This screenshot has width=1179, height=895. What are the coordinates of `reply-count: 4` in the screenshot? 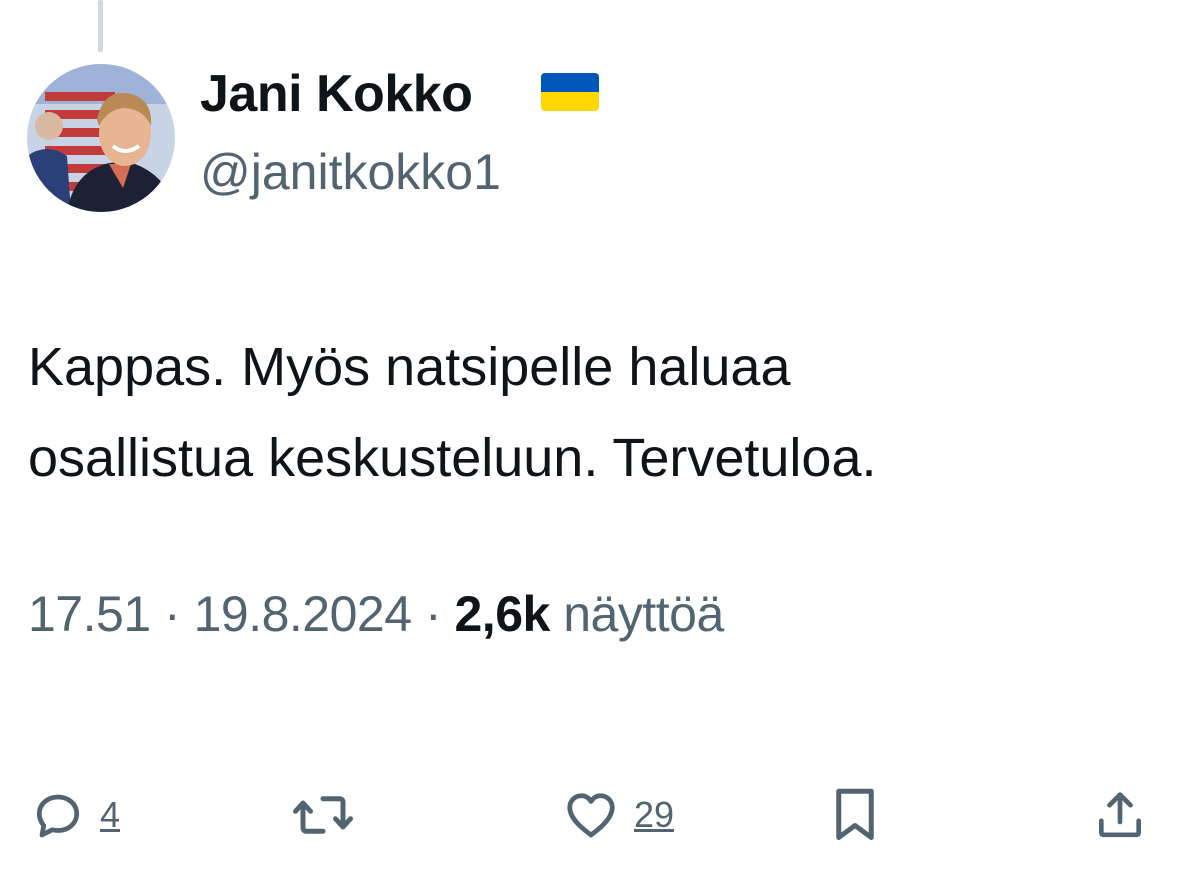 It's located at (110, 815).